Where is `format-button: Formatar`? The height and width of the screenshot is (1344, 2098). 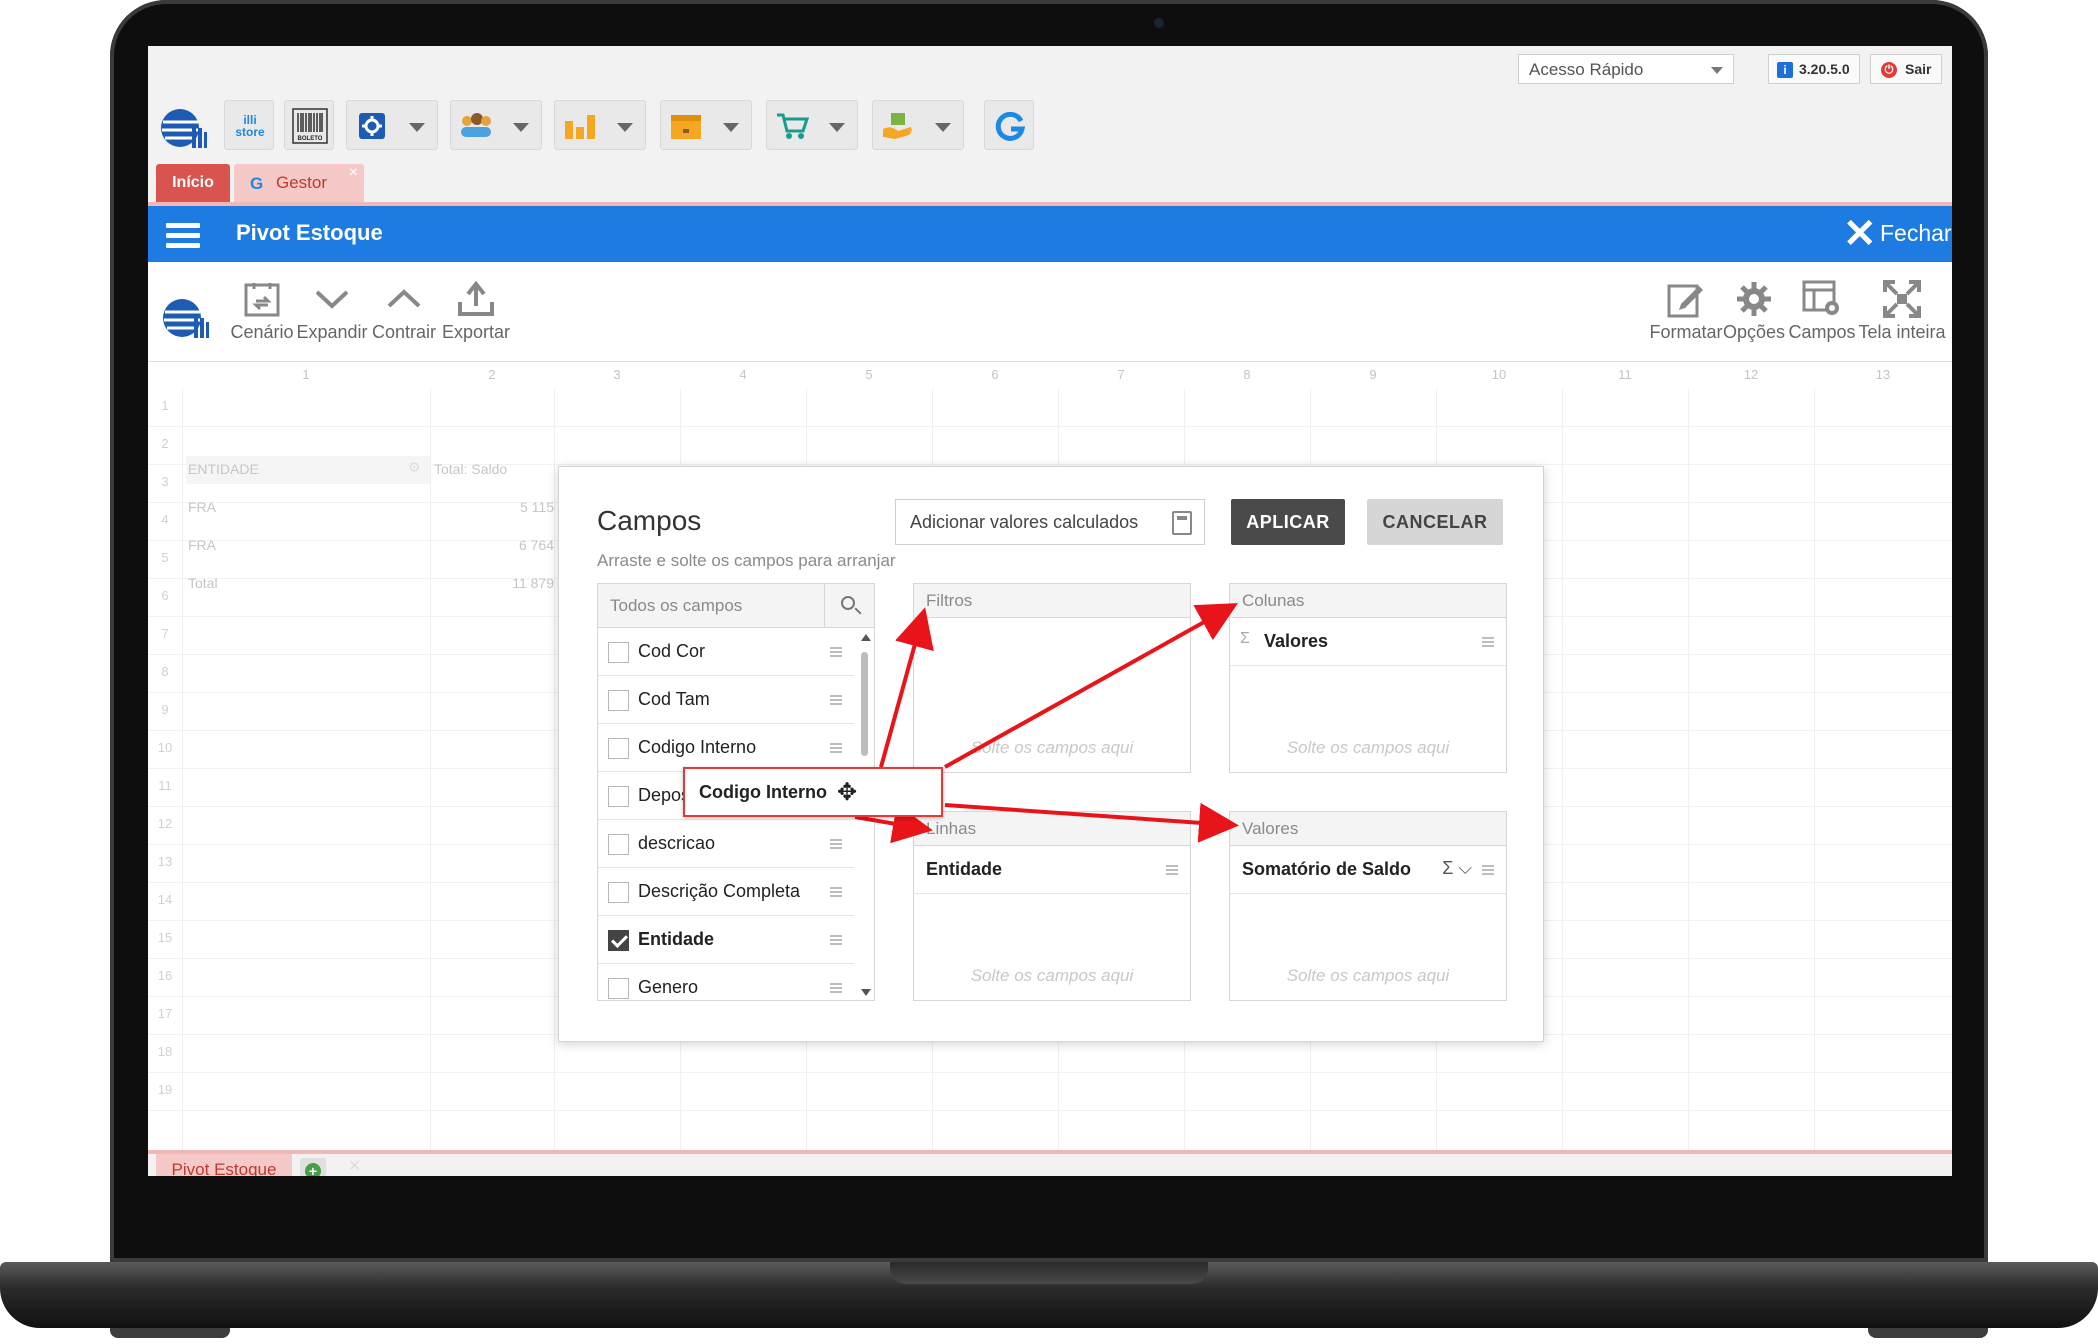 format-button: Formatar is located at coordinates (1686, 309).